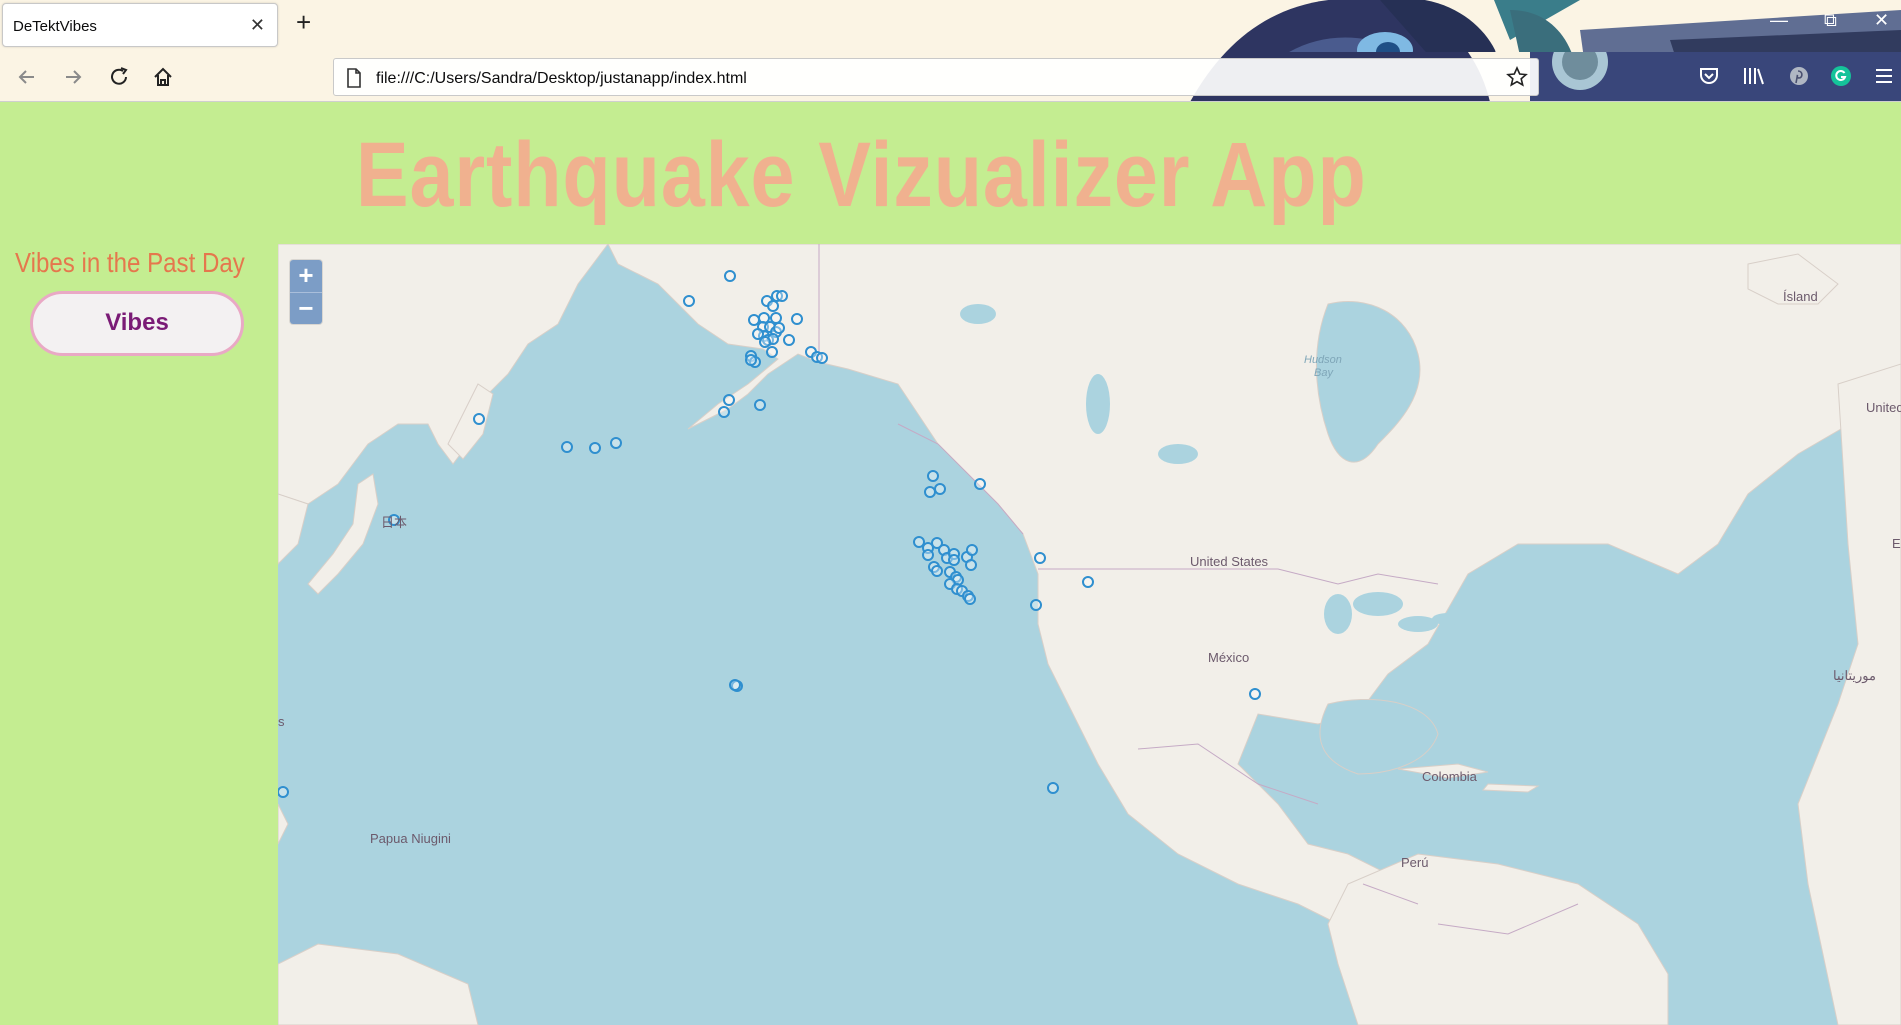 This screenshot has width=1901, height=1025. Describe the element at coordinates (1229, 657) in the screenshot. I see `map-label-mexico: México` at that location.